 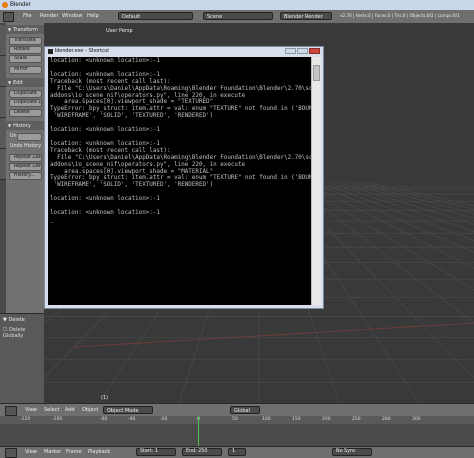 What do you see at coordinates (25, 113) in the screenshot?
I see `delete-button: Delete` at bounding box center [25, 113].